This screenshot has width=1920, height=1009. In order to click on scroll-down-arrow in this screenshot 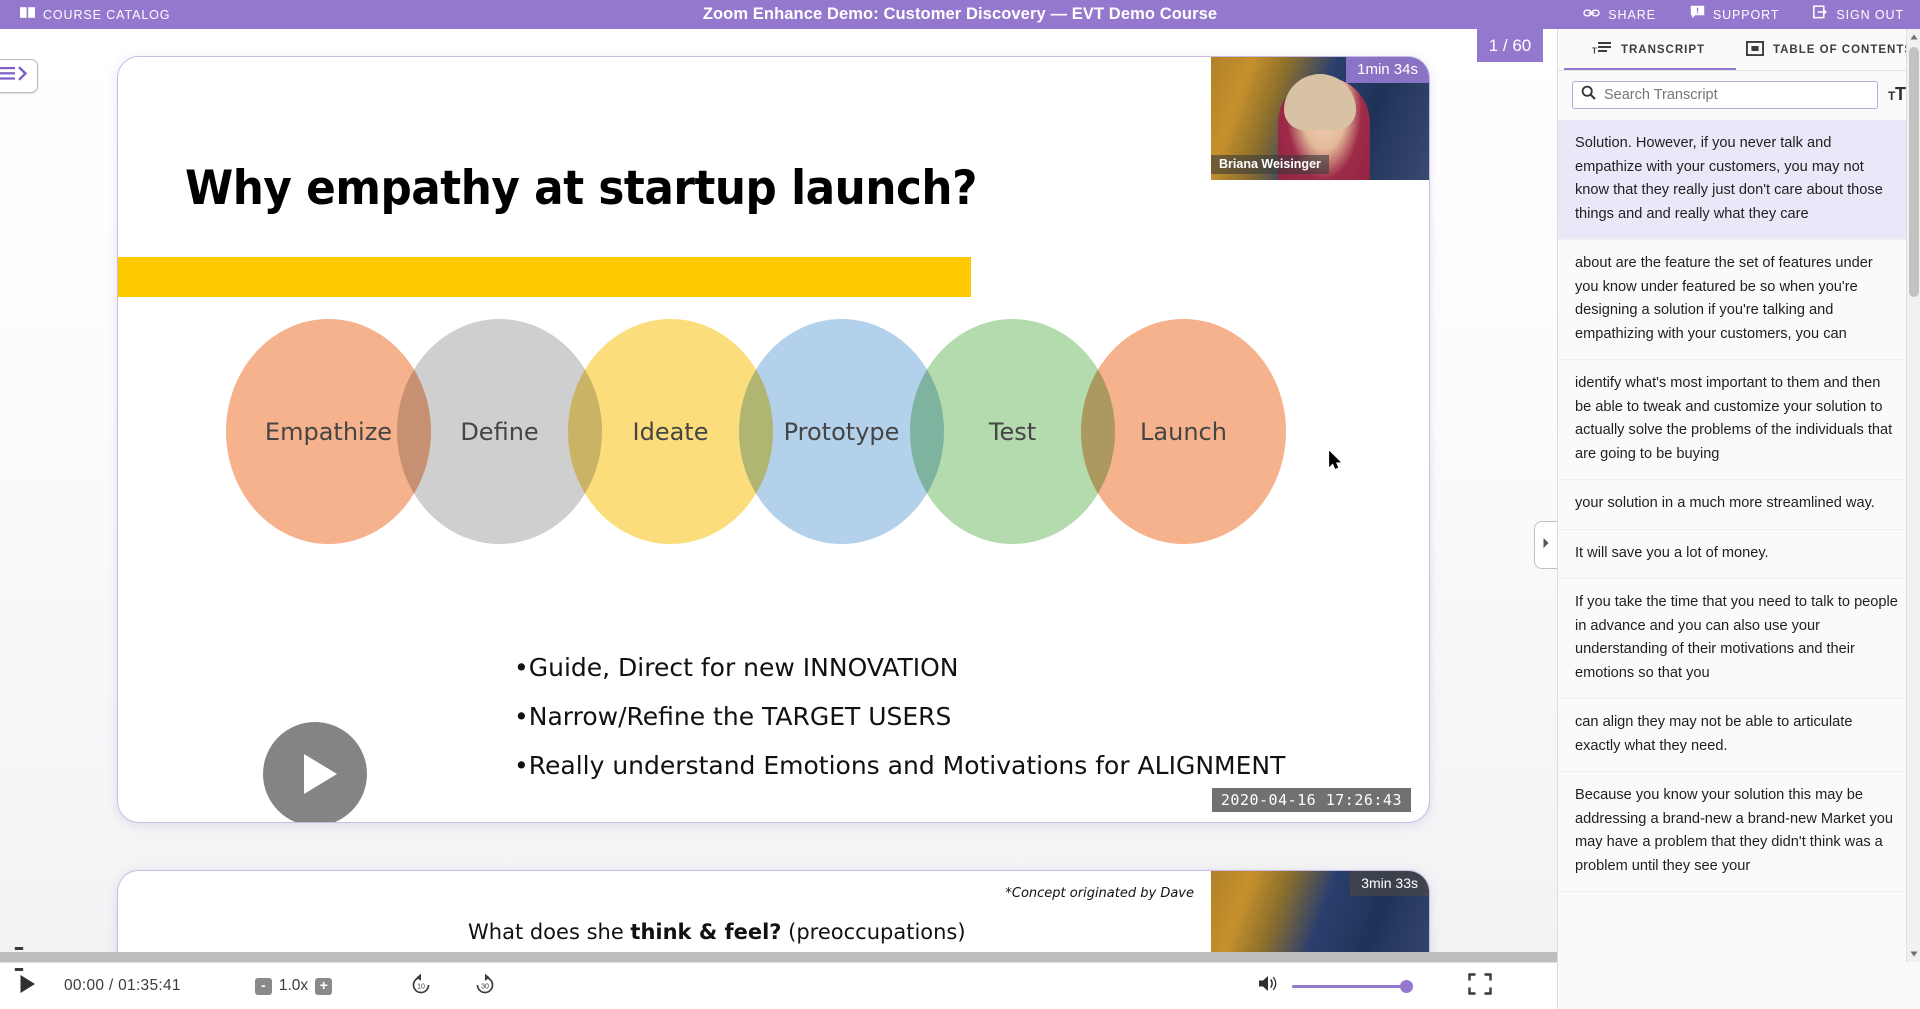, I will do `click(1913, 954)`.